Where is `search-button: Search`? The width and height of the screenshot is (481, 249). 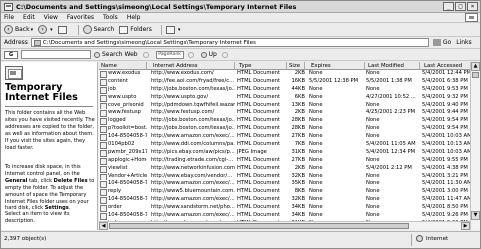
search-button: Search is located at coordinates (98, 29).